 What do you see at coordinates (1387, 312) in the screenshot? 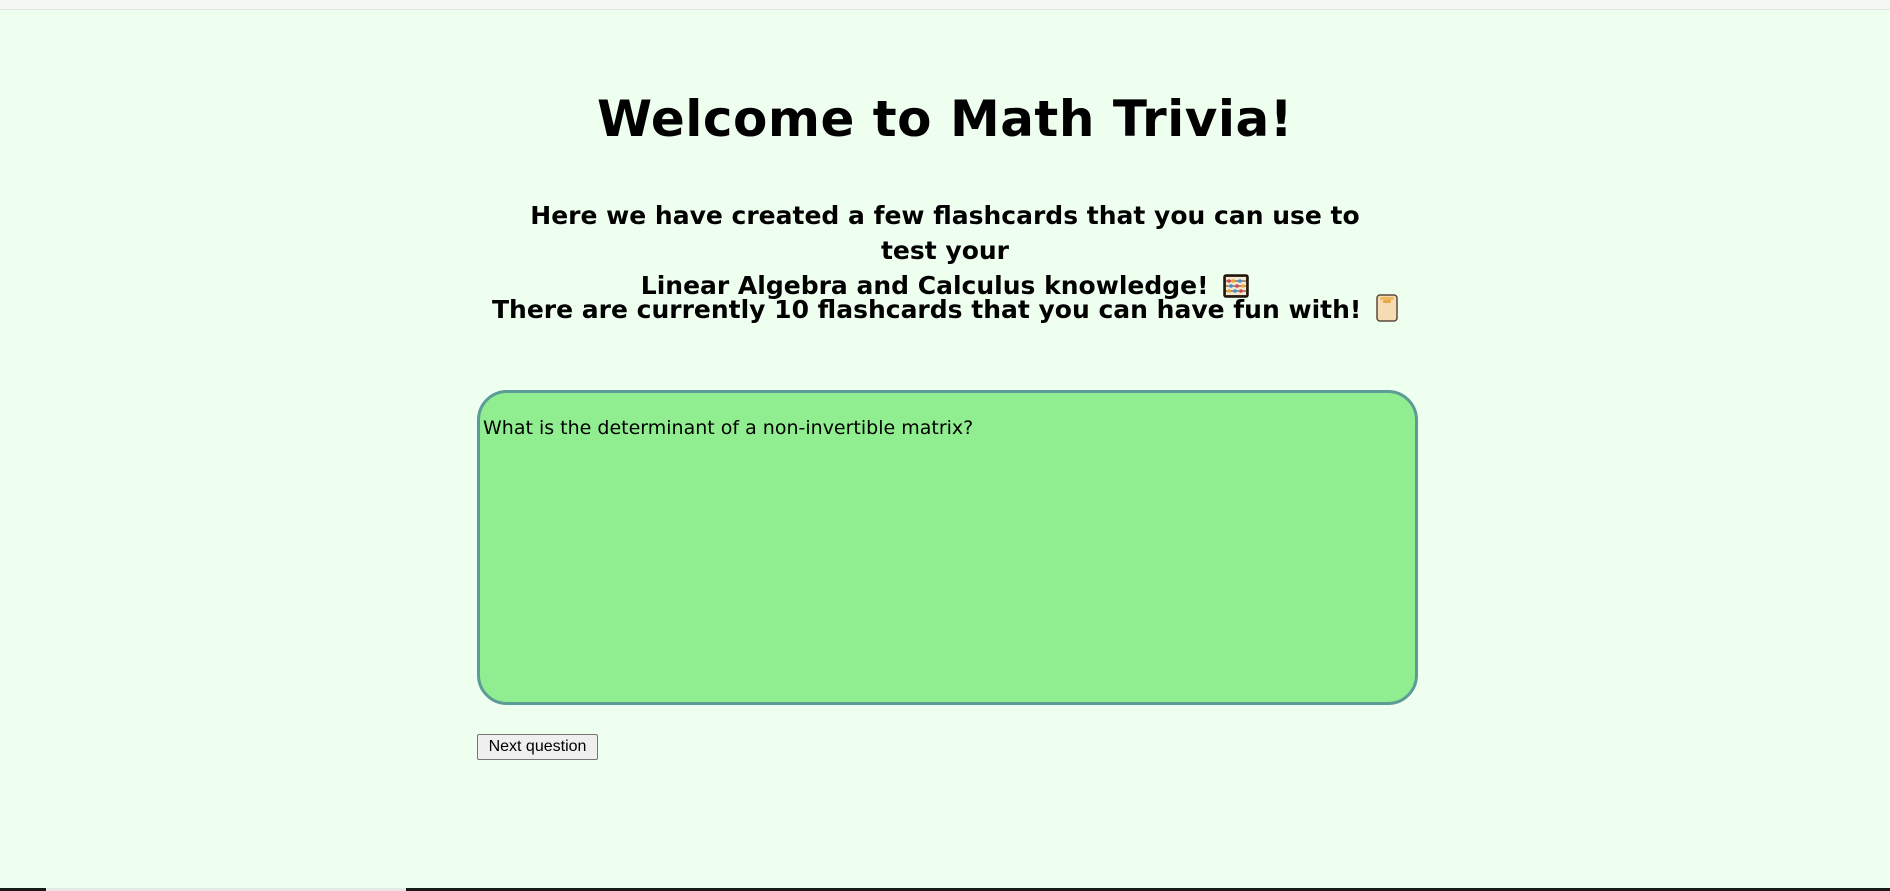
I see `card-index-icon` at bounding box center [1387, 312].